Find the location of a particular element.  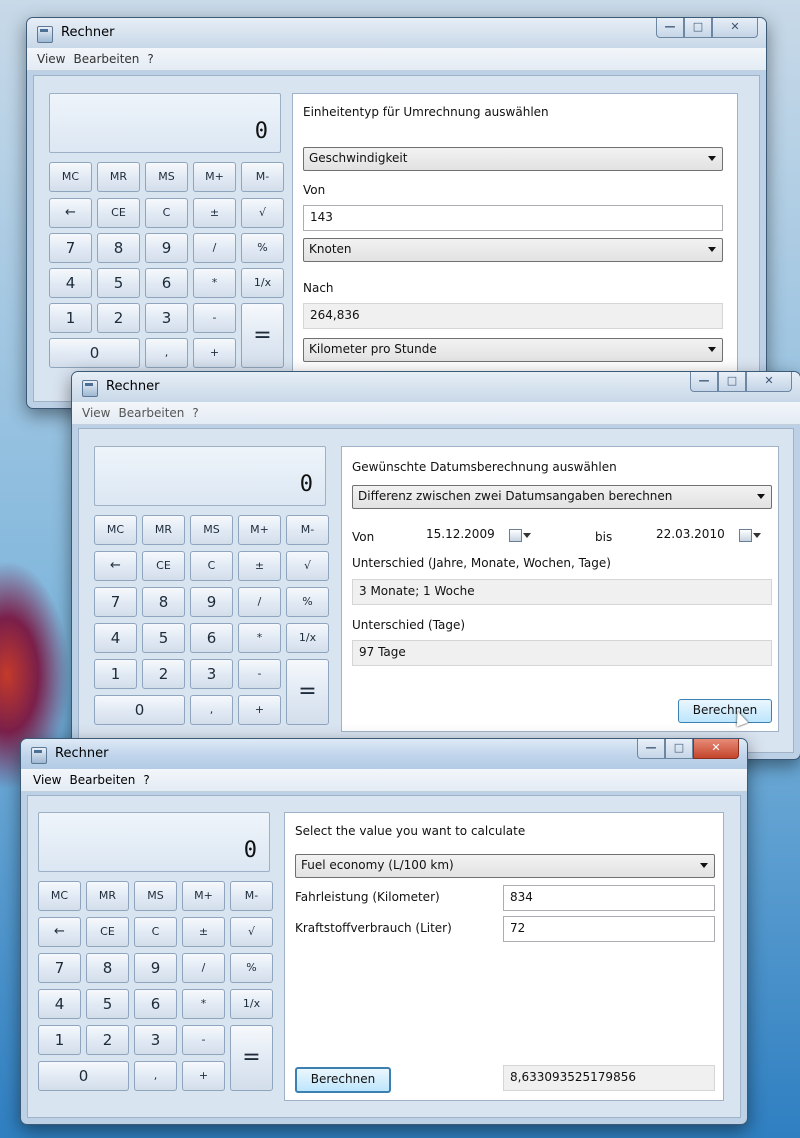

unit-type-dropdown: Geschwindigkeit is located at coordinates (513, 159).